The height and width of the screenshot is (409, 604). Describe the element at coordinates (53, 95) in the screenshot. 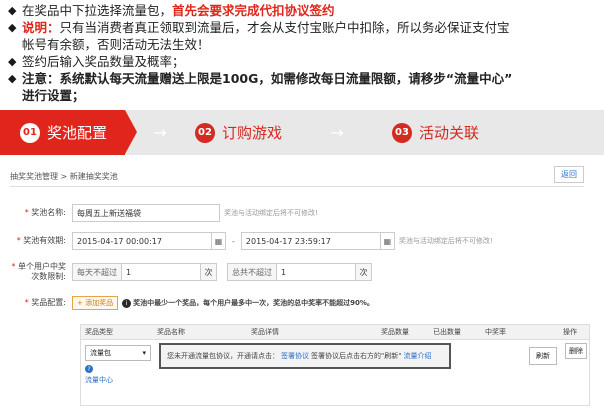

I see `note-4-text-2: 进行设置；` at that location.